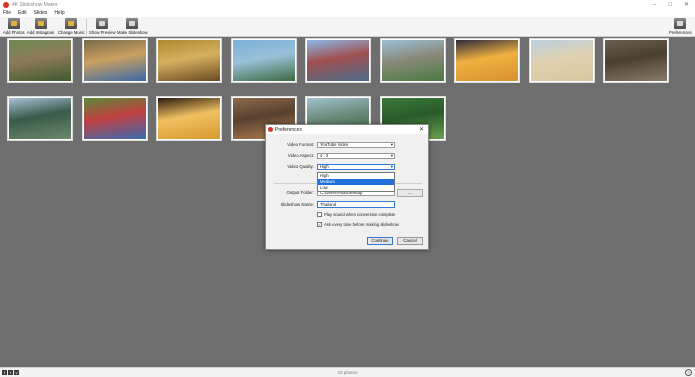 The image size is (695, 377). Describe the element at coordinates (132, 23) in the screenshot. I see `slideshow-icon` at that location.